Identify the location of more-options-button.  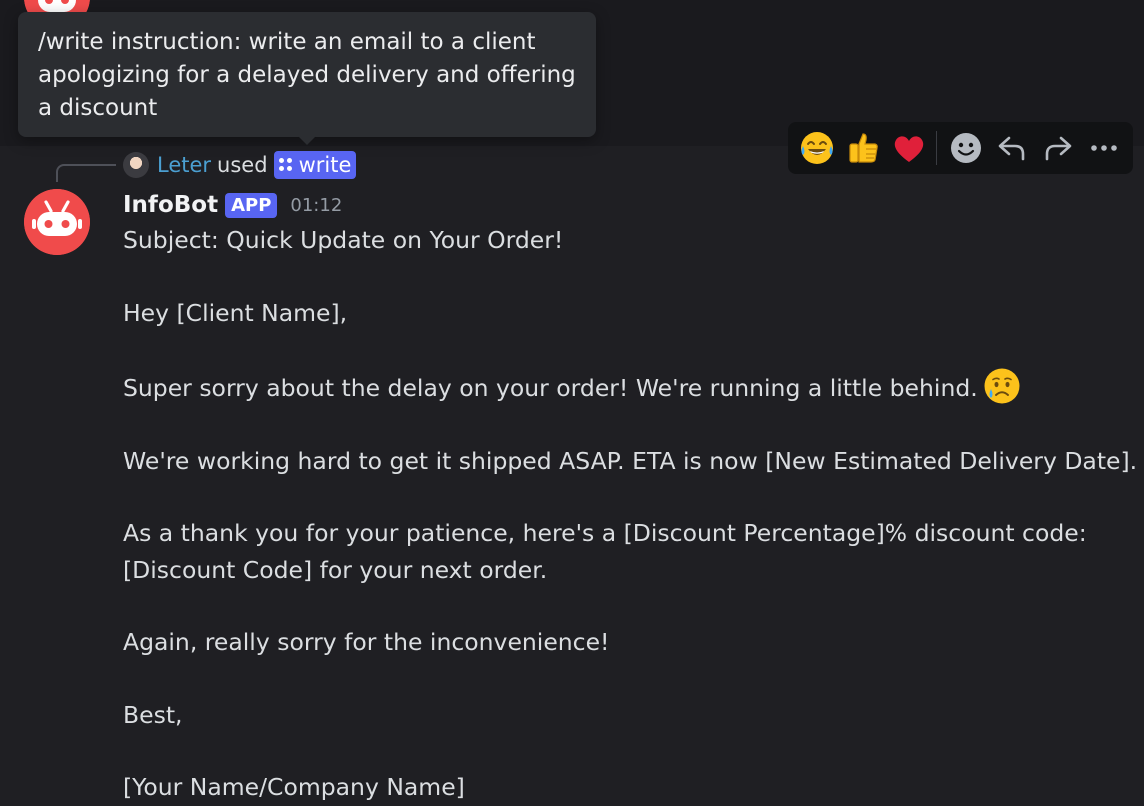
(1104, 148).